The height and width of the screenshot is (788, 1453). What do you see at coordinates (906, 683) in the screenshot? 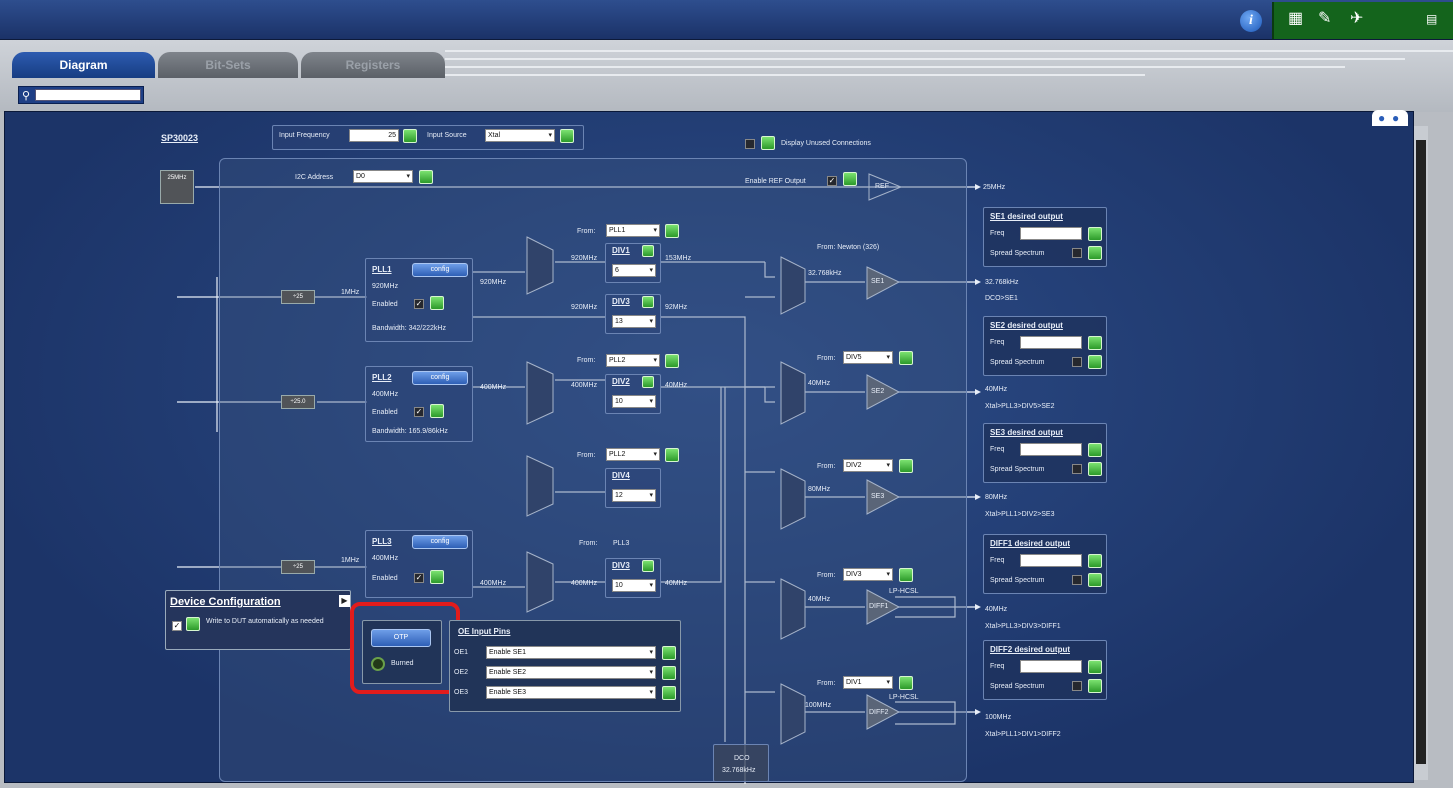
I see `diff2-from-apply` at bounding box center [906, 683].